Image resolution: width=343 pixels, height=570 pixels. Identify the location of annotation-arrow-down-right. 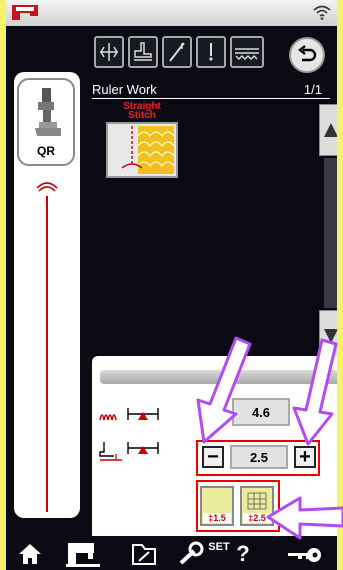
(315, 392).